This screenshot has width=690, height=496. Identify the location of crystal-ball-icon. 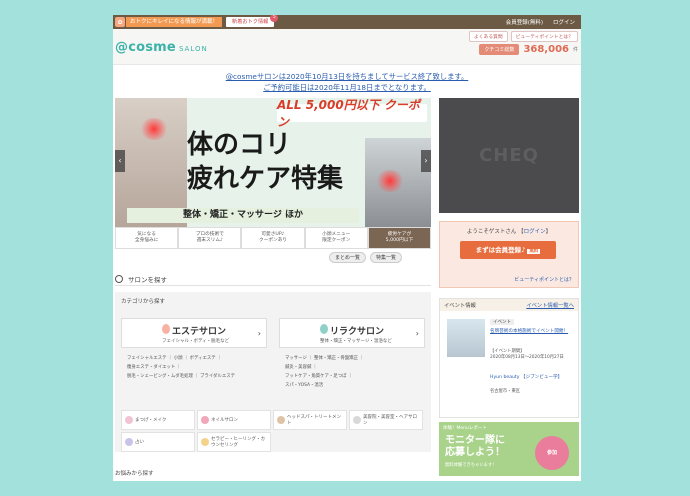
(129, 442).